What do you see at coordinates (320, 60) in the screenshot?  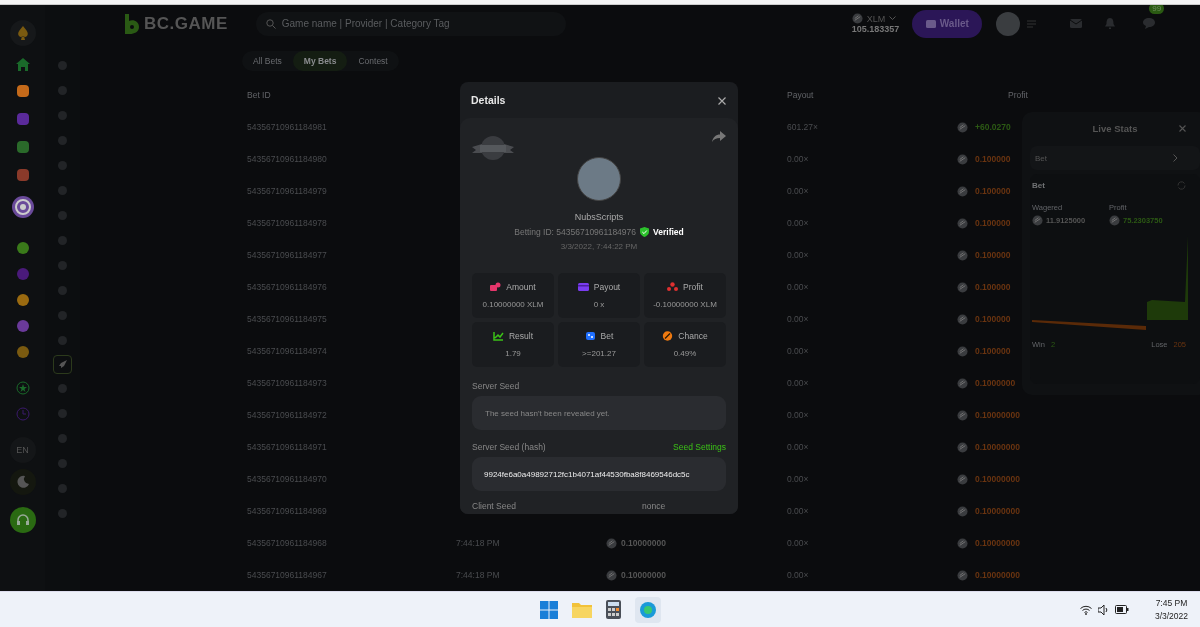 I see `tab: My Bets` at bounding box center [320, 60].